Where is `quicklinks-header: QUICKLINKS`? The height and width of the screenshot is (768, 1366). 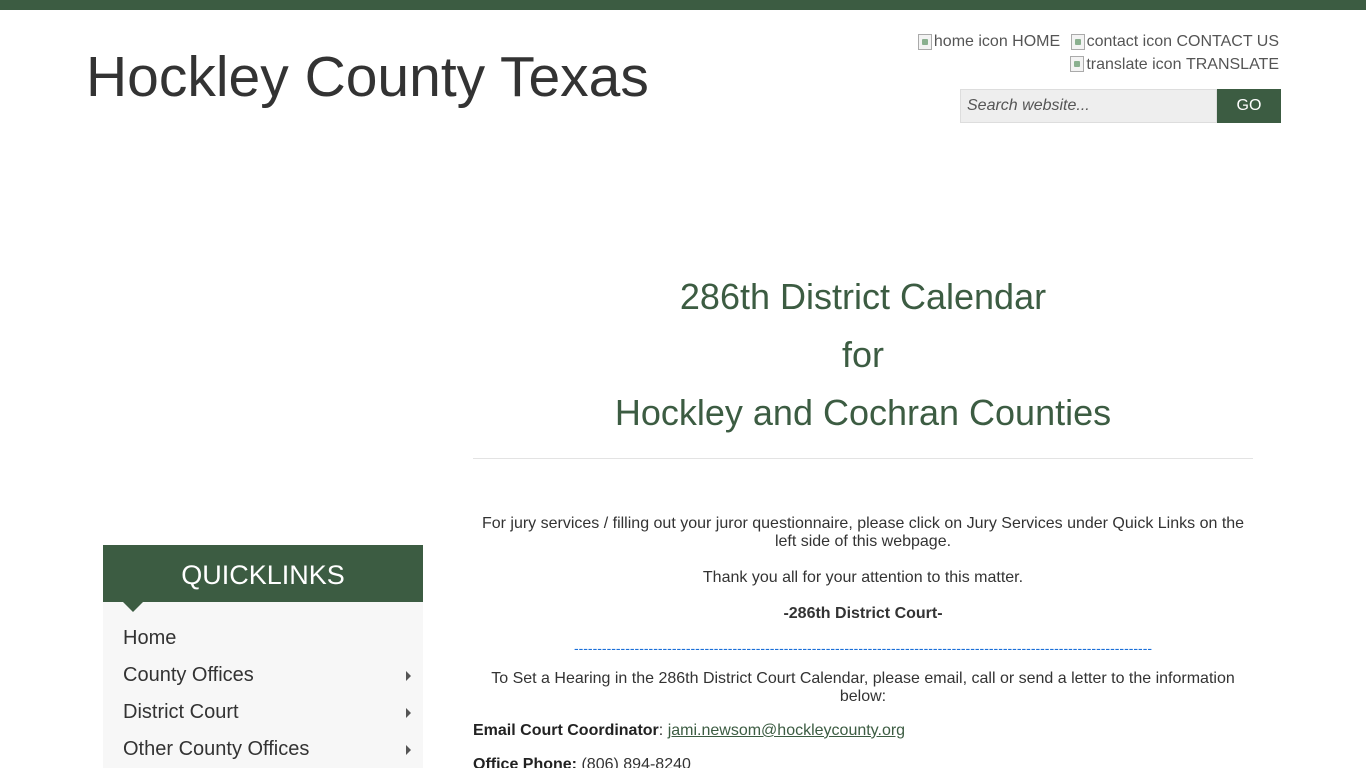 quicklinks-header: QUICKLINKS is located at coordinates (263, 578).